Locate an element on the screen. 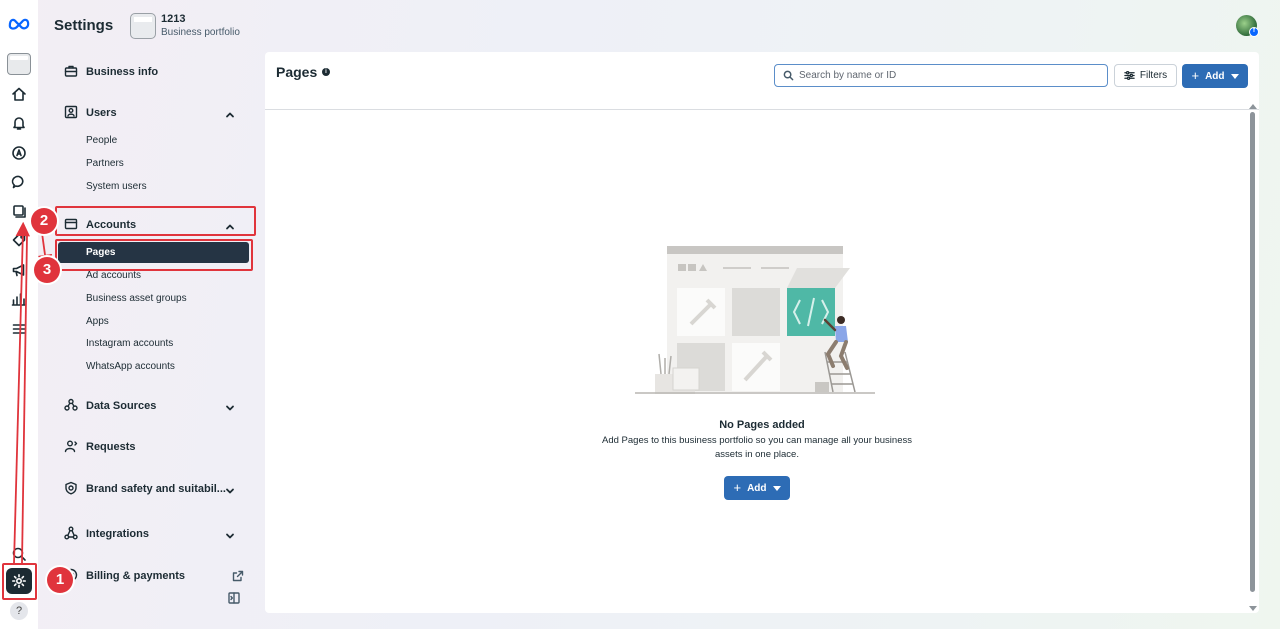  facebook-badge-icon: f is located at coordinates (1254, 32).